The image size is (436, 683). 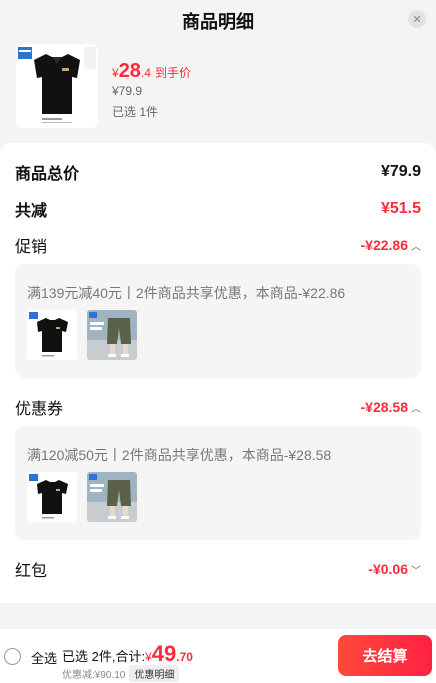 I want to click on promo-product-polo, so click(x=52, y=335).